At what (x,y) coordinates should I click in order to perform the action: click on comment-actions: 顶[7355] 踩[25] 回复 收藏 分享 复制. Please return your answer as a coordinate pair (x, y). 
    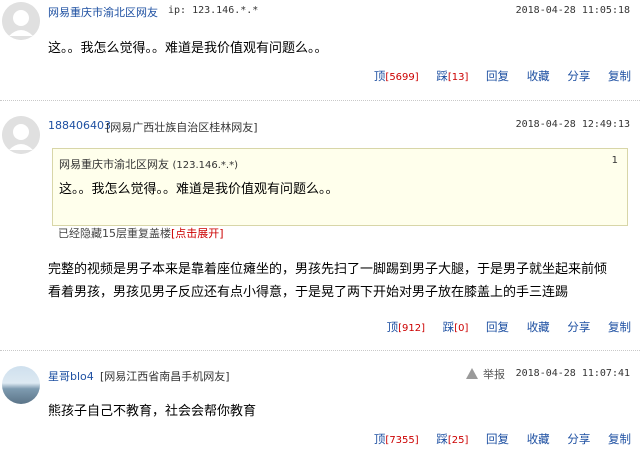
    Looking at the image, I should click on (495, 439).